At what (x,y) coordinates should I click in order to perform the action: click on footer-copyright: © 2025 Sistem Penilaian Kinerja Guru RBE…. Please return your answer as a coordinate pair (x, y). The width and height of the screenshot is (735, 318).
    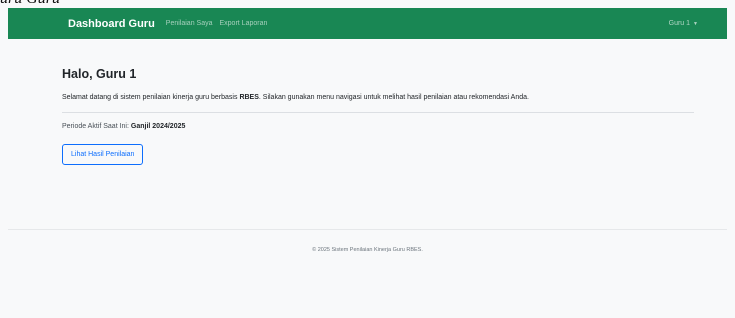
    Looking at the image, I should click on (367, 250).